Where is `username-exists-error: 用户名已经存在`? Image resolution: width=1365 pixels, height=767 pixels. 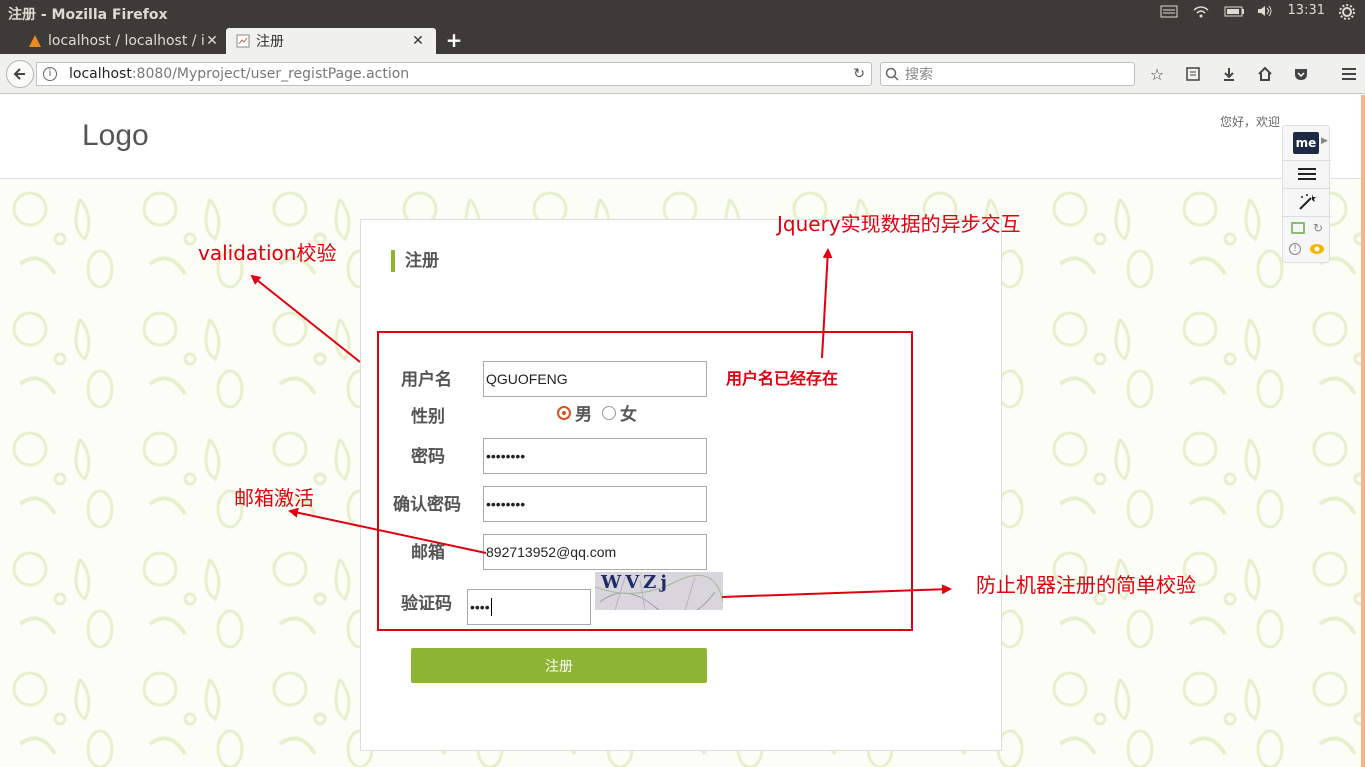
username-exists-error: 用户名已经存在 is located at coordinates (782, 378).